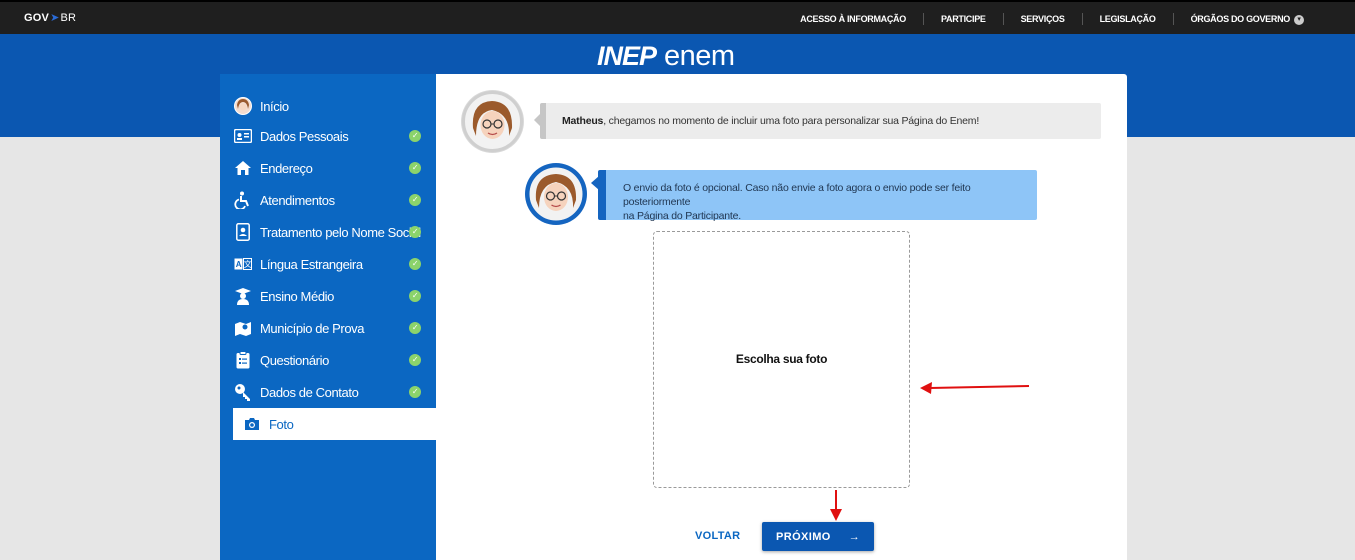 The height and width of the screenshot is (560, 1355). I want to click on sidebar-item-label: Ensino Médio, so click(297, 296).